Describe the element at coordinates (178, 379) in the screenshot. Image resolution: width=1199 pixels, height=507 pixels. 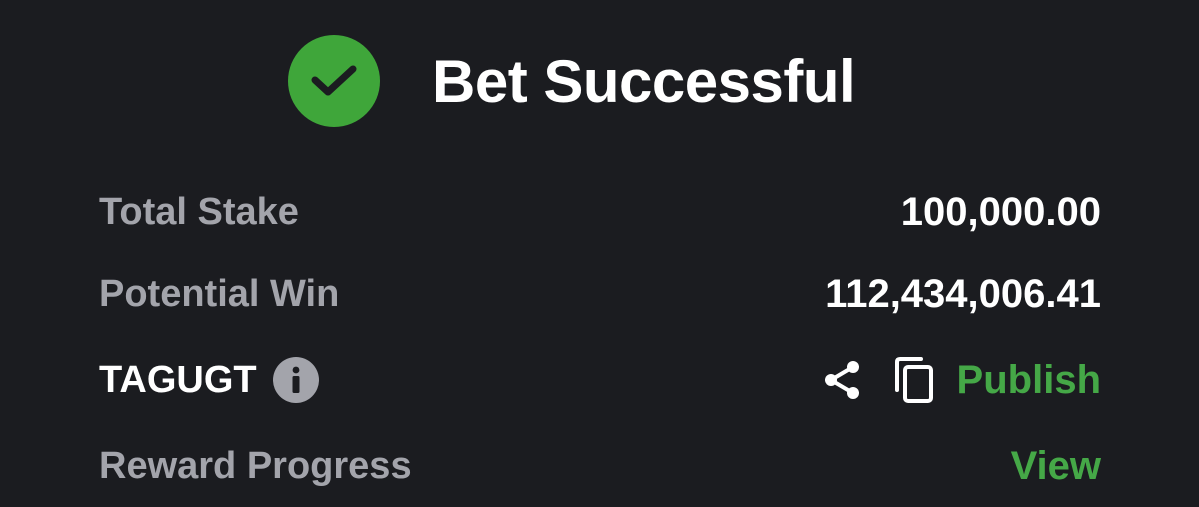
I see `booking-code-label: TAGUGT` at that location.